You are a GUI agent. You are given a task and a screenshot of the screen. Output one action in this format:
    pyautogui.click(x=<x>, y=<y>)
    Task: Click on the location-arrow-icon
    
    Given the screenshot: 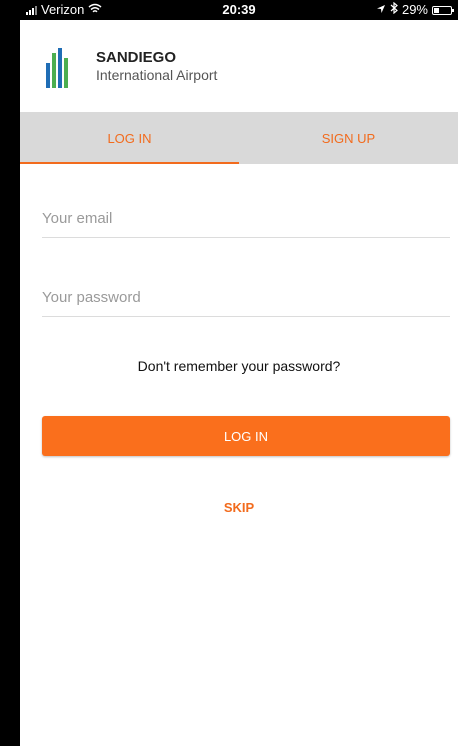 What is the action you would take?
    pyautogui.click(x=381, y=10)
    